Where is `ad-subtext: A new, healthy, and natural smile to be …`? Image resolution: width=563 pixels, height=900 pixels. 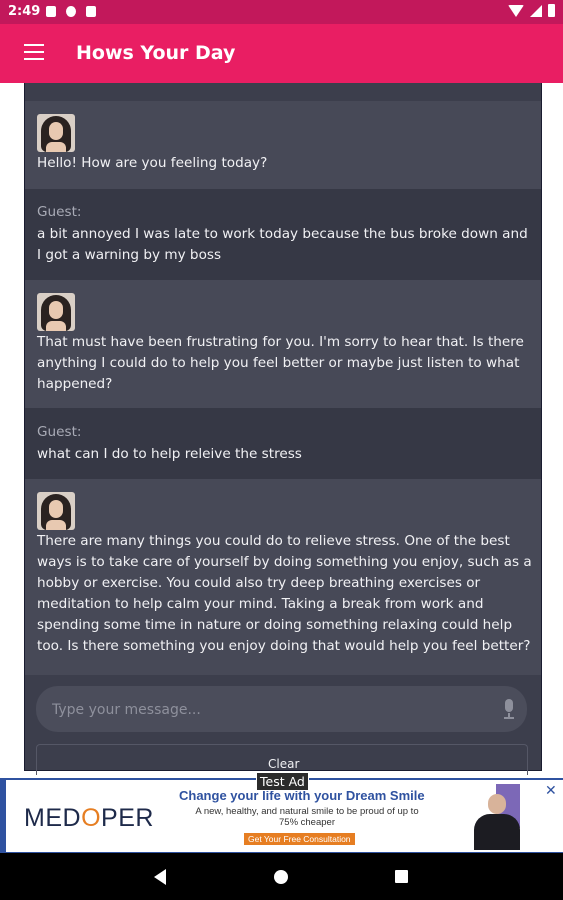
ad-subtext: A new, healthy, and natural smile to be … is located at coordinates (307, 817).